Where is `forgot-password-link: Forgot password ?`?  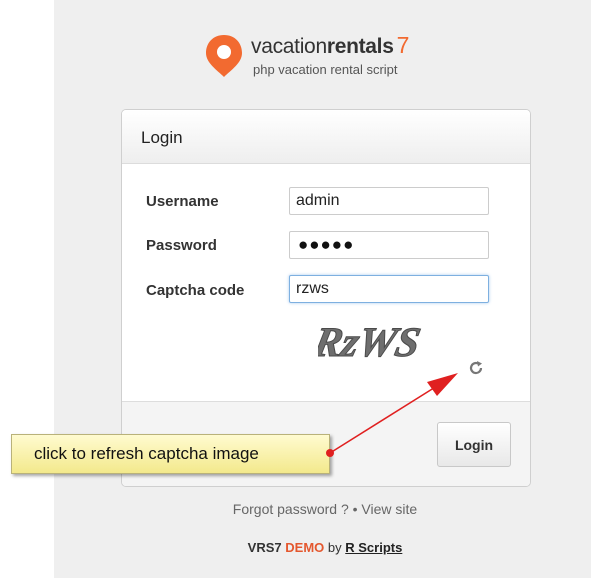 forgot-password-link: Forgot password ? is located at coordinates (291, 509).